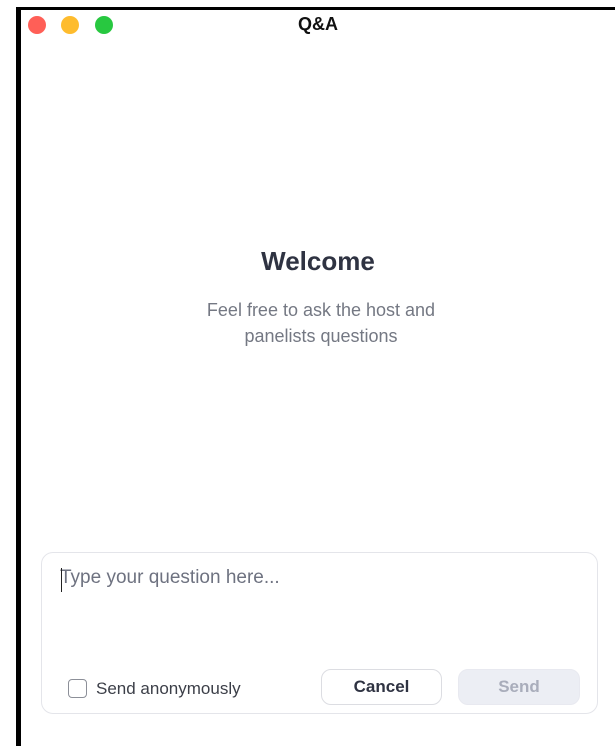  What do you see at coordinates (381, 687) in the screenshot?
I see `cancel-button: Cancel` at bounding box center [381, 687].